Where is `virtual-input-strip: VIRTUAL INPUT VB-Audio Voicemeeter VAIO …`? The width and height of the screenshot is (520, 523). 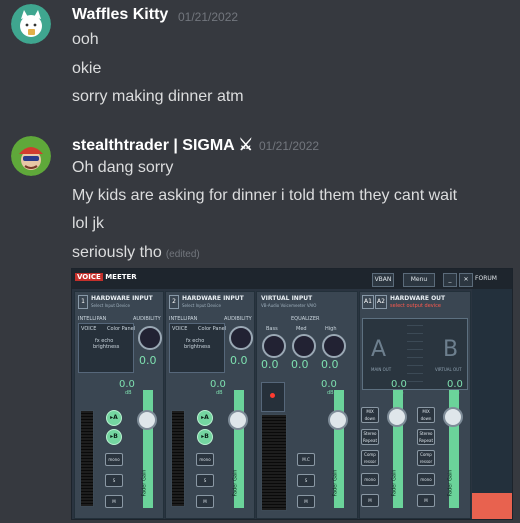
virtual-input-strip: VIRTUAL INPUT VB-Audio Voicemeeter VAIO … is located at coordinates (307, 405).